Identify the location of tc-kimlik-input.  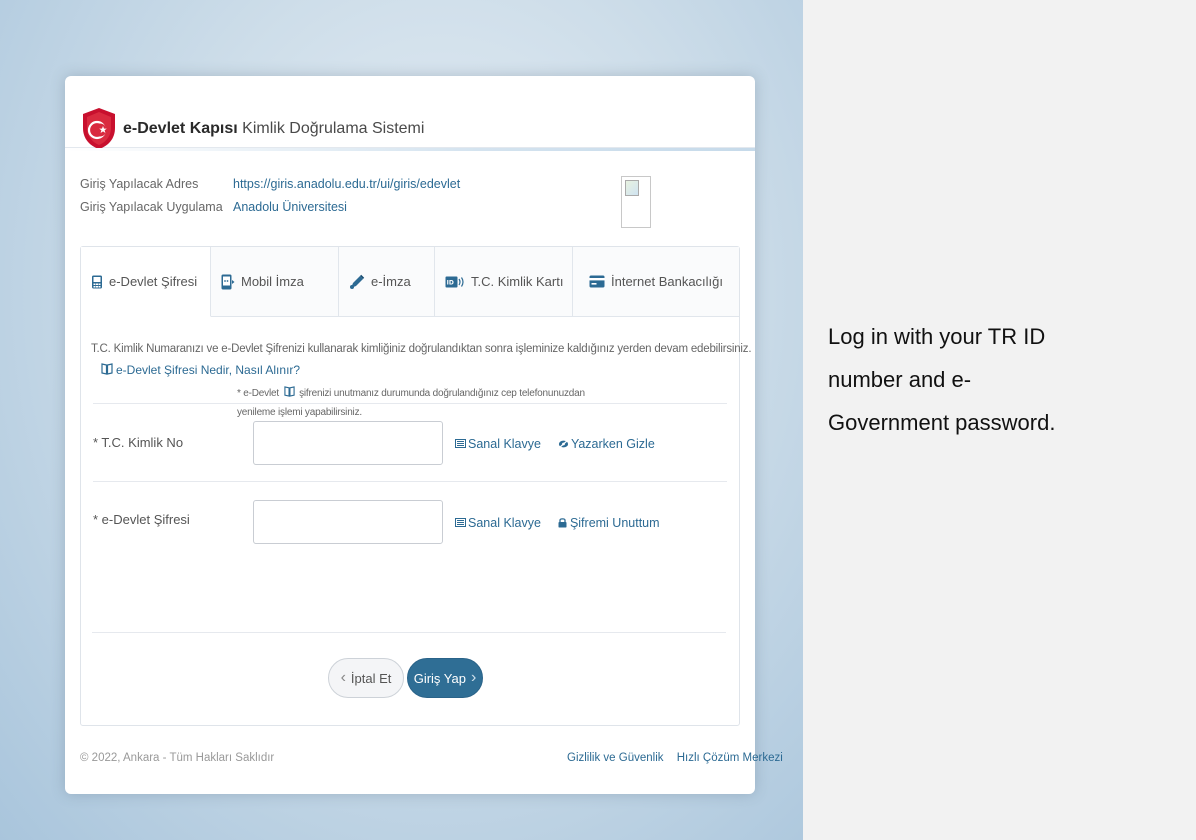
(348, 443).